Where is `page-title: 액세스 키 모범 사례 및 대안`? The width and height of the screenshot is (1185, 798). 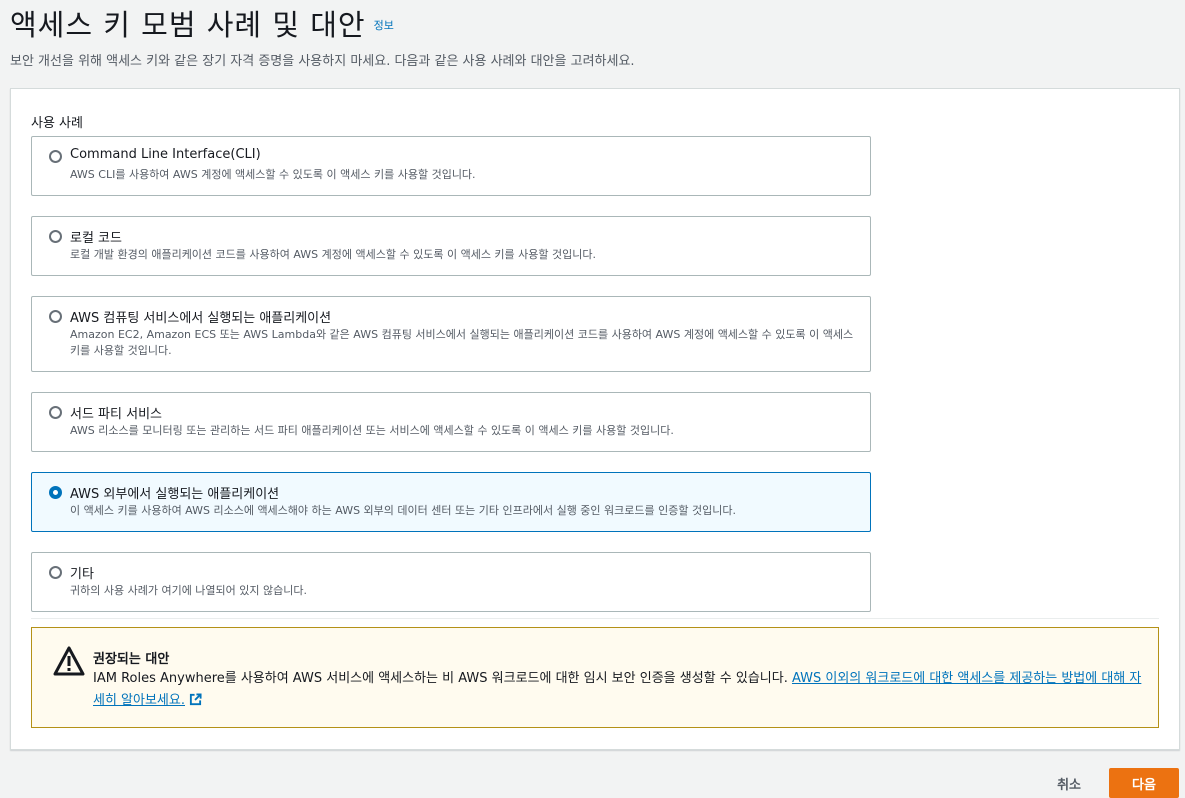
page-title: 액세스 키 모범 사례 및 대안 is located at coordinates (188, 25).